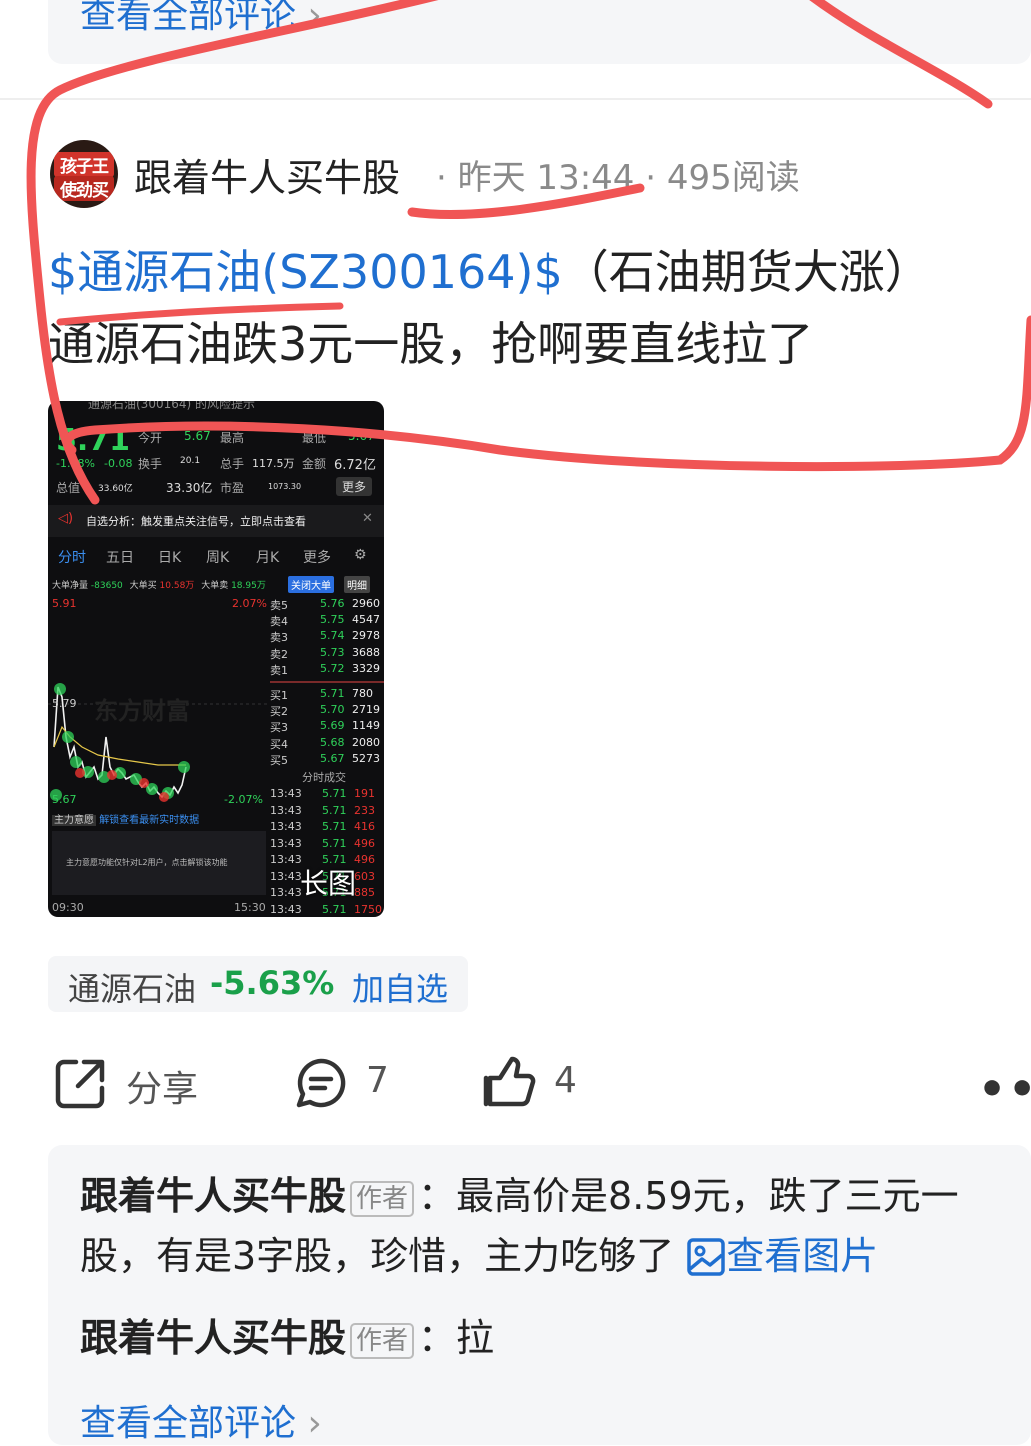  Describe the element at coordinates (326, 654) in the screenshot. I see `sell-row: 卖2 5.73 3688` at that location.